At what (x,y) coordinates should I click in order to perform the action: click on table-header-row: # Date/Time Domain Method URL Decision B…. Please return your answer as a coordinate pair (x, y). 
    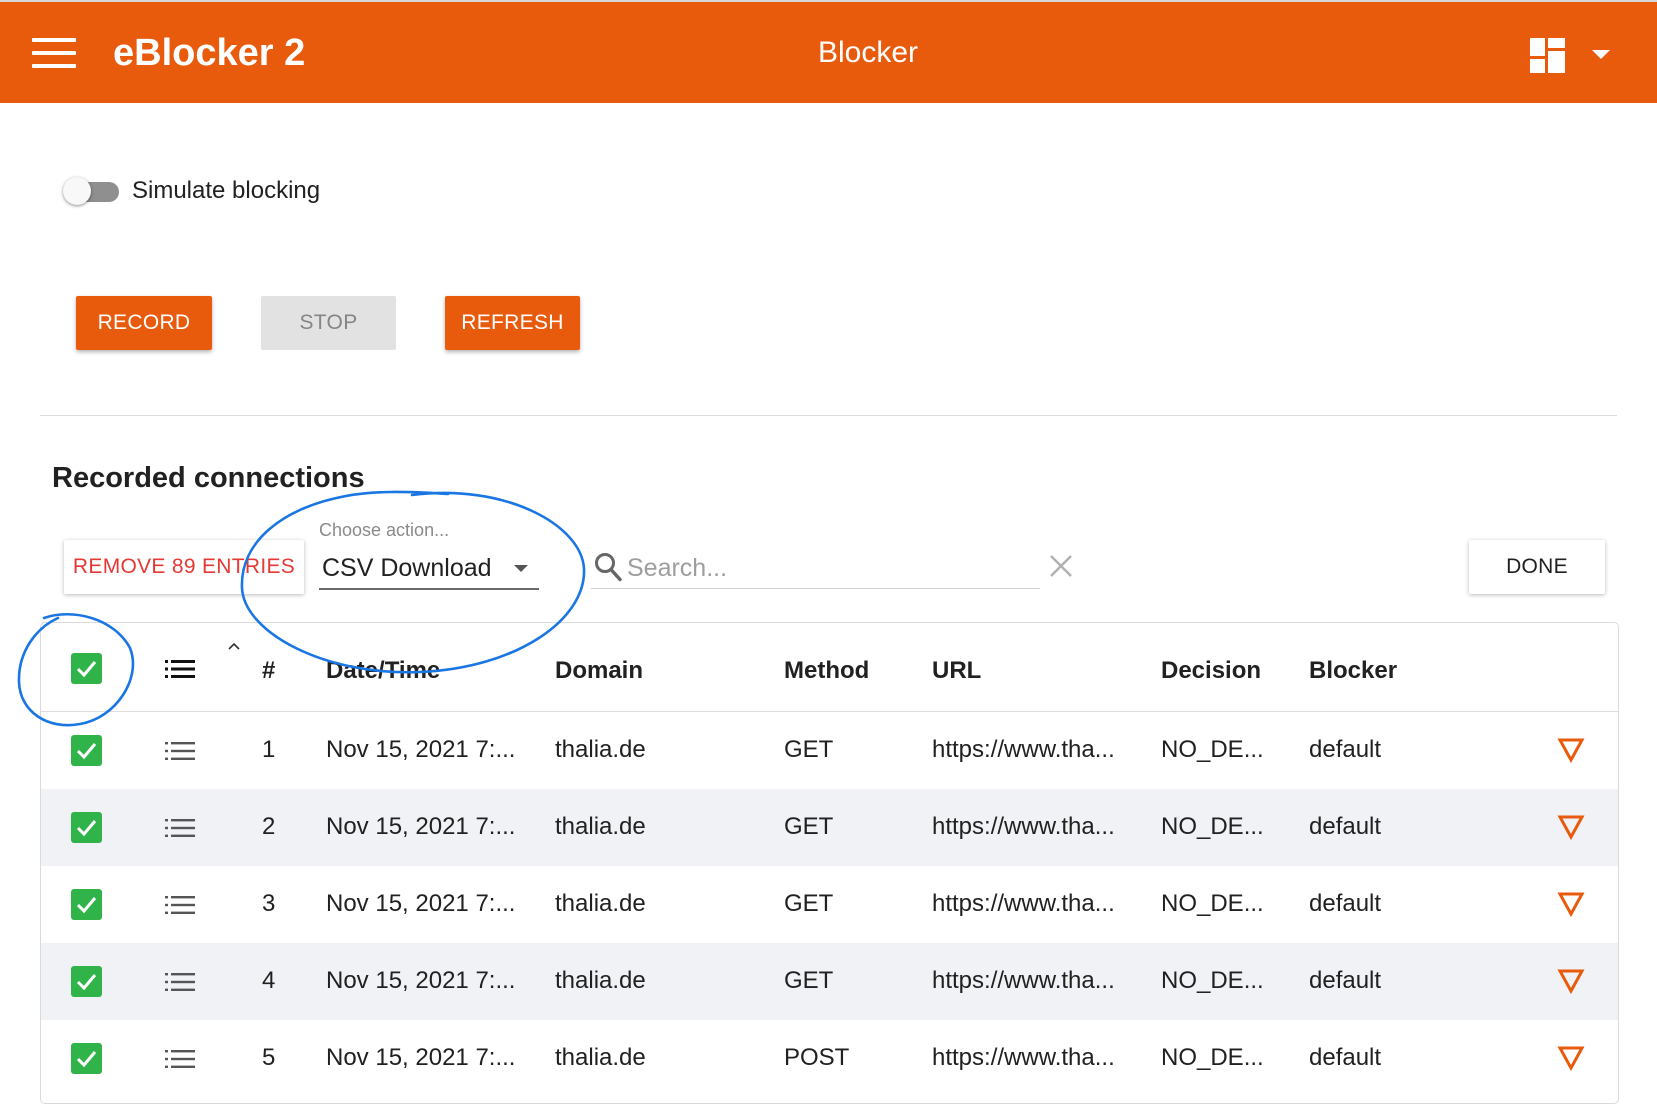
    Looking at the image, I should click on (829, 667).